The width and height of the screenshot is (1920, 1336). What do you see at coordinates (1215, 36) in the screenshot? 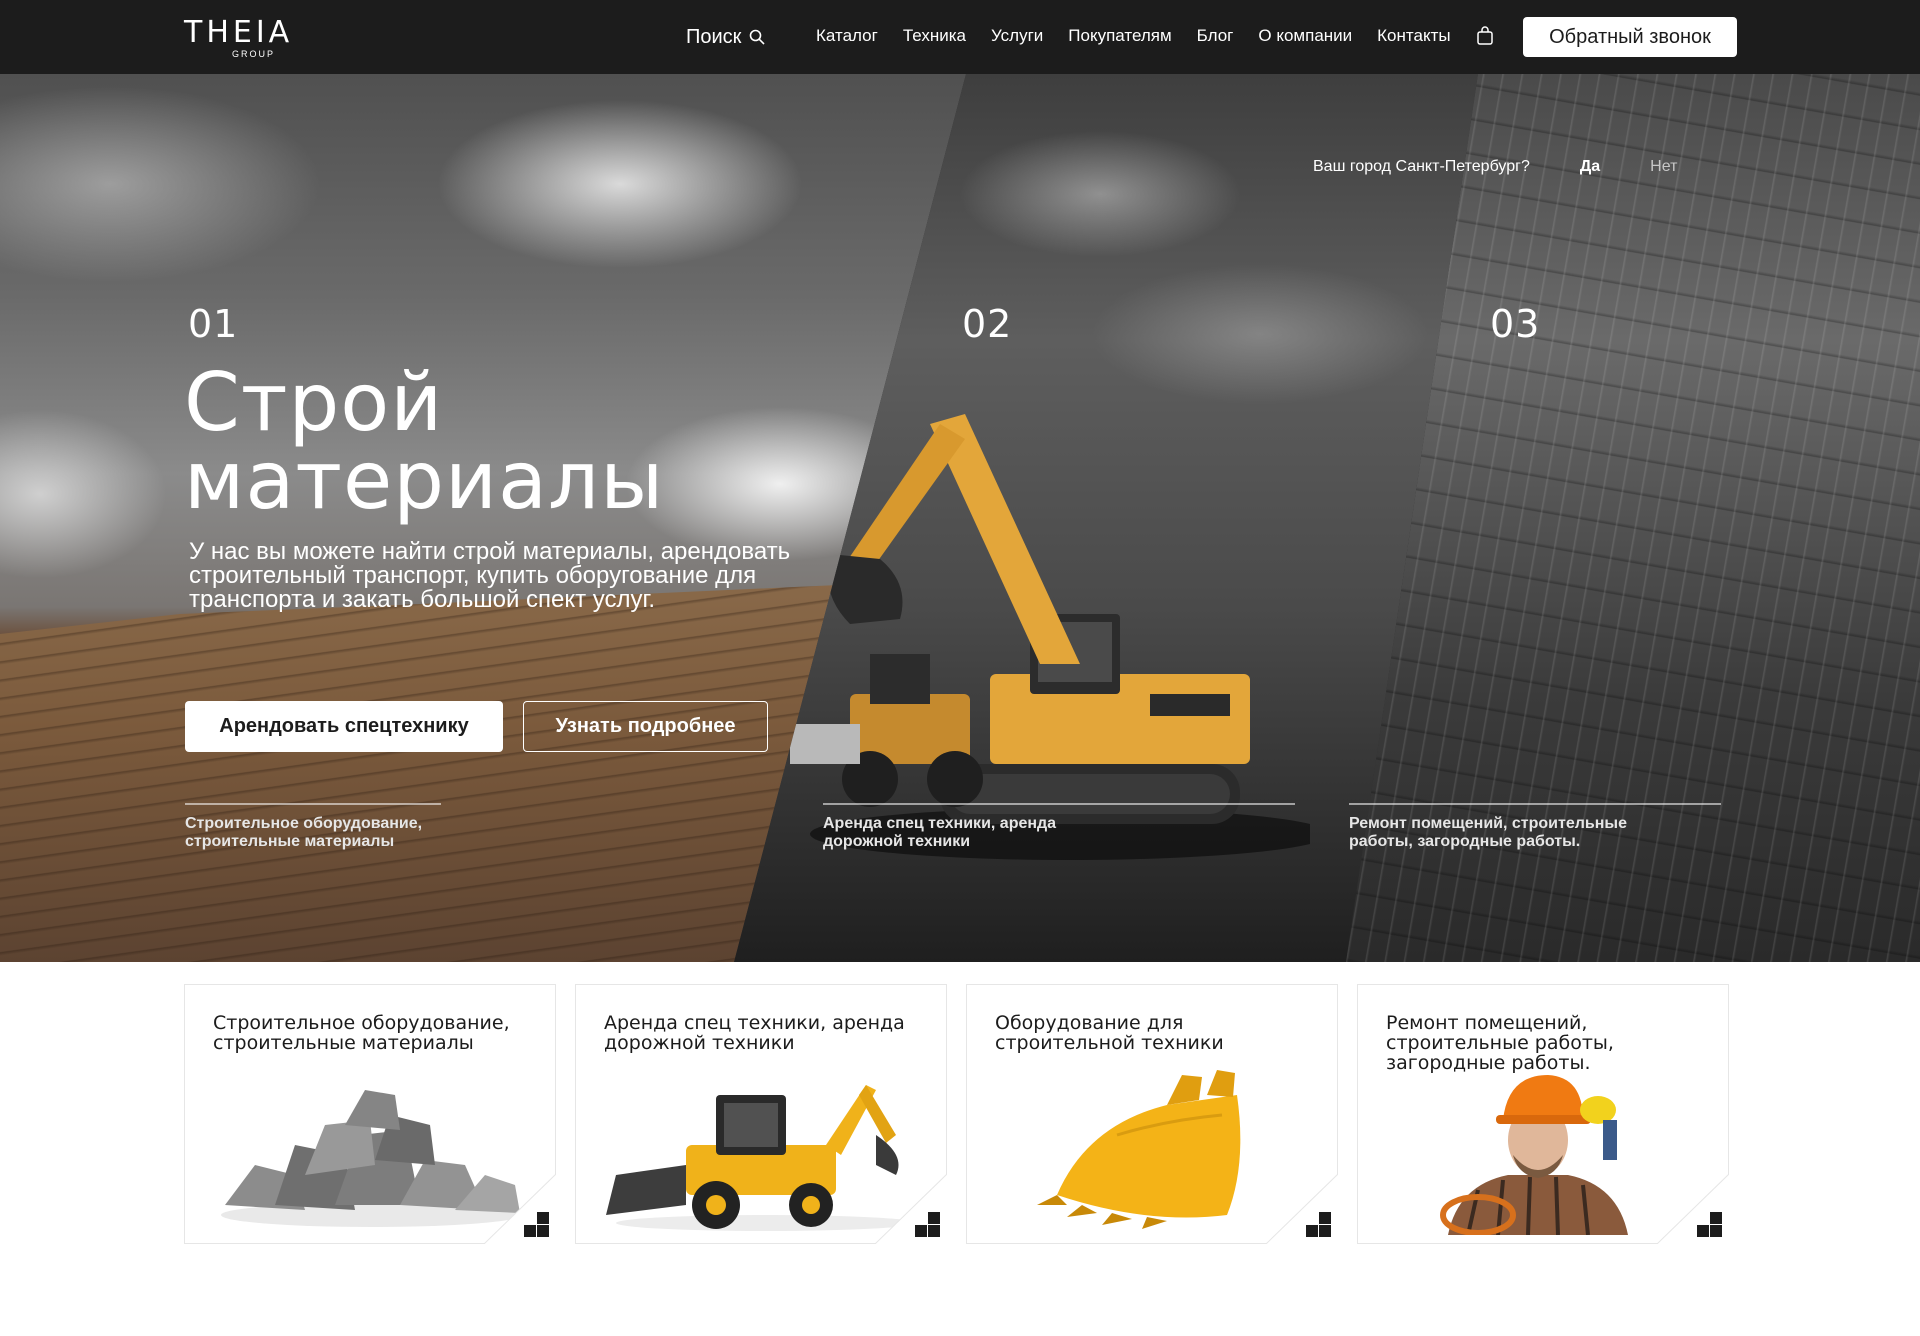
I see `nav-item-blog: Блог` at bounding box center [1215, 36].